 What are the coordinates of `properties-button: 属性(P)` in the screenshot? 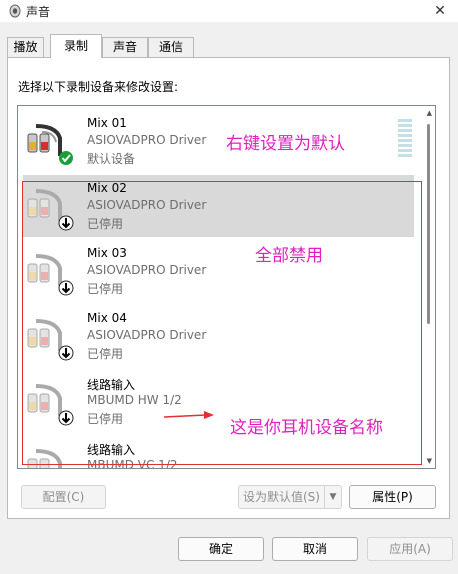 It's located at (392, 497).